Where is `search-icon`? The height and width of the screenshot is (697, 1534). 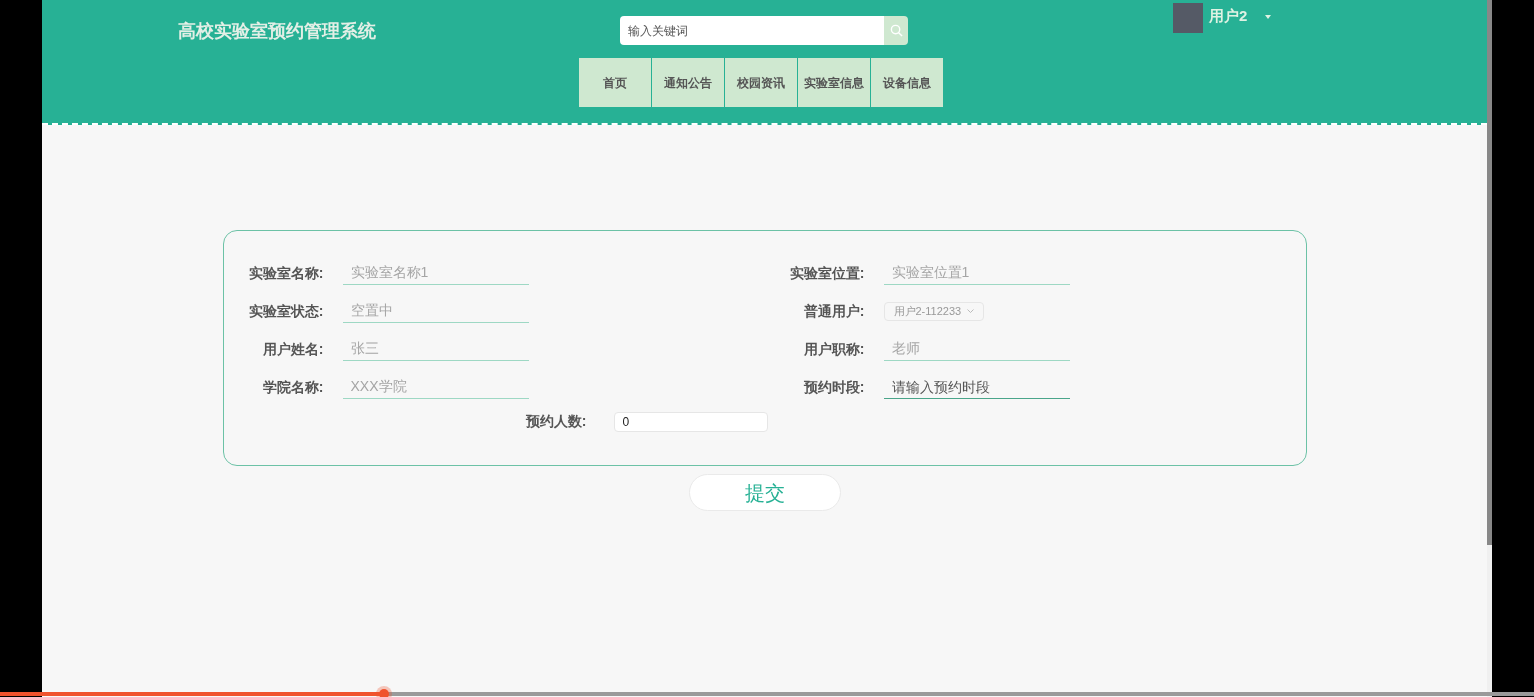
search-icon is located at coordinates (896, 30).